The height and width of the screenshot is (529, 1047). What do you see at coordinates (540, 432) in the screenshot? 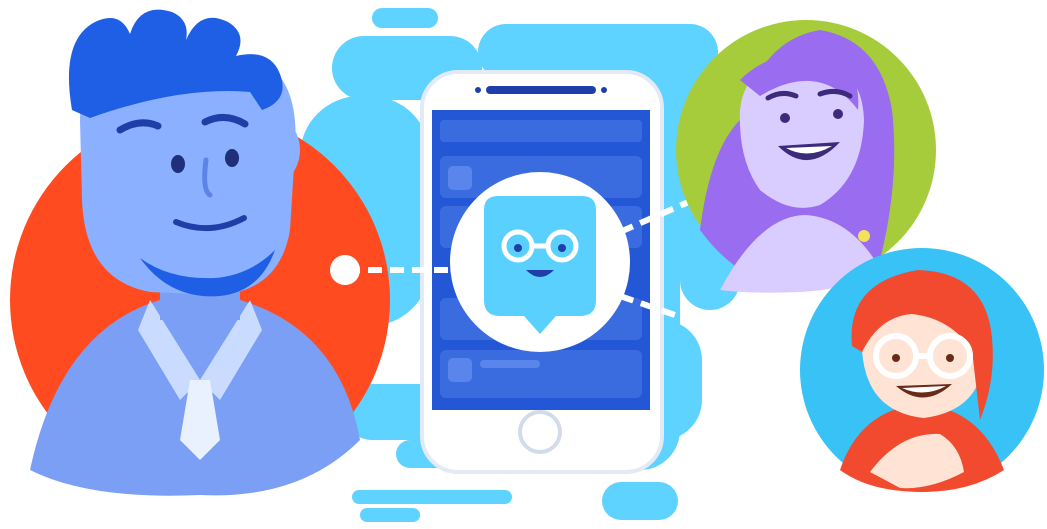
I see `home-button-icon` at bounding box center [540, 432].